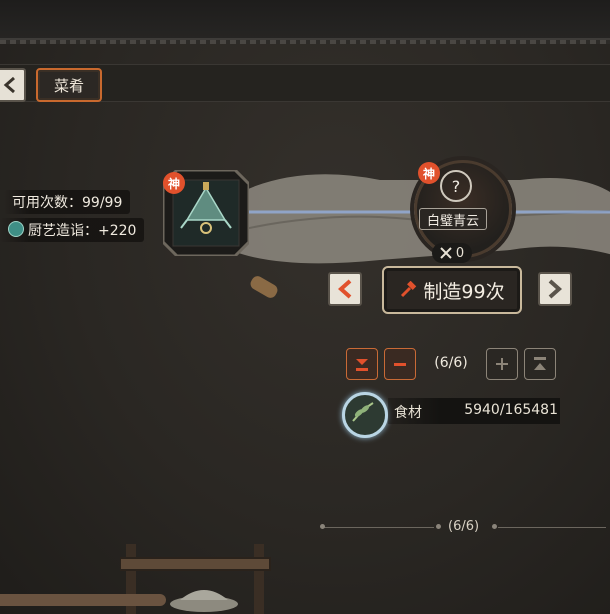 The height and width of the screenshot is (614, 610). What do you see at coordinates (464, 291) in the screenshot?
I see `craft-button-label: 制造99次` at bounding box center [464, 291].